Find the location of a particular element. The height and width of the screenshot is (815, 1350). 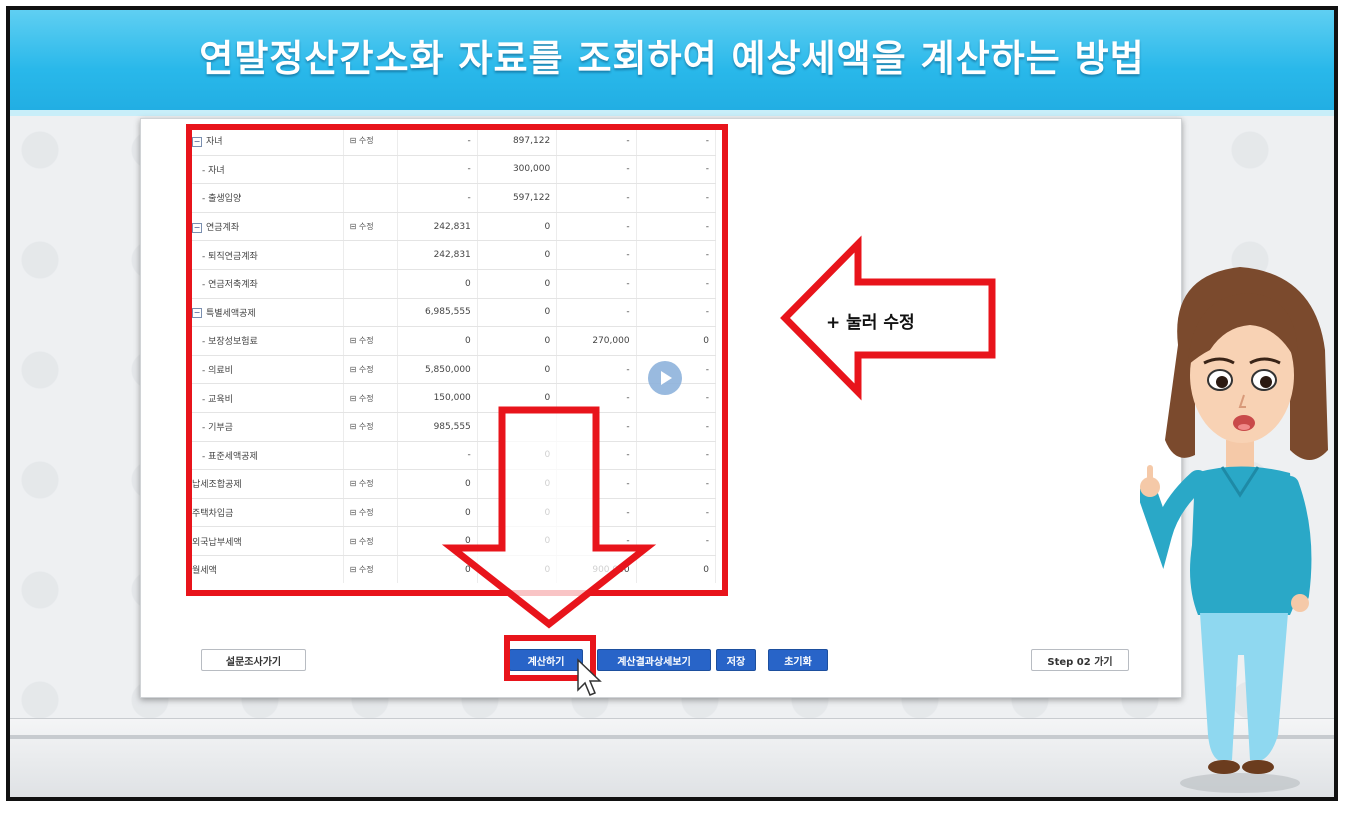

presenter-character is located at coordinates (1234, 530).